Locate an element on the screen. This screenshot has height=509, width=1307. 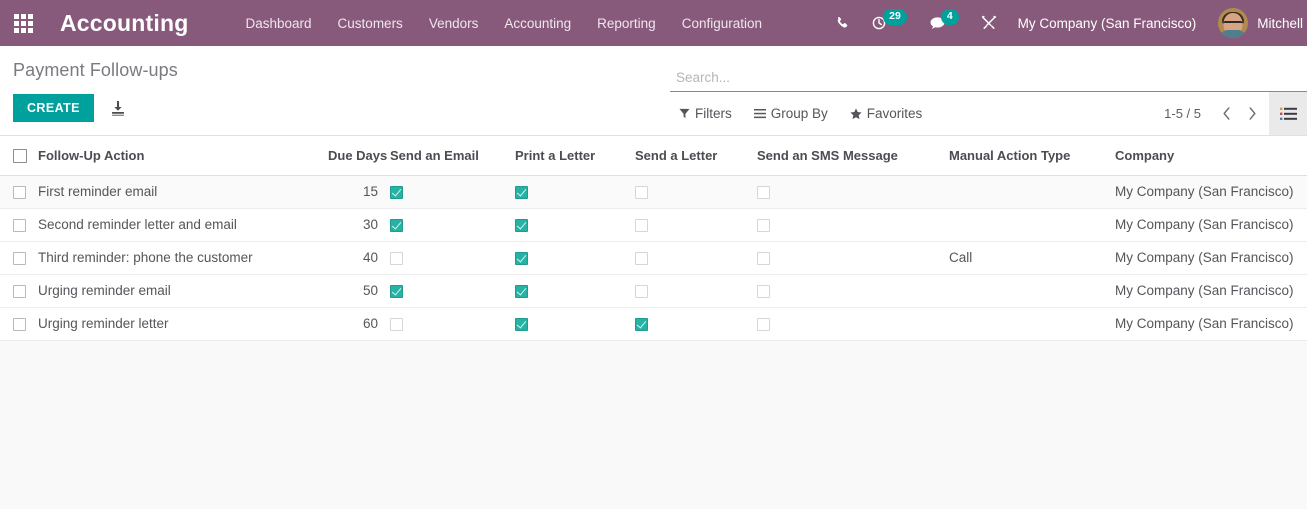
header-due-days: Due Days is located at coordinates (359, 156).